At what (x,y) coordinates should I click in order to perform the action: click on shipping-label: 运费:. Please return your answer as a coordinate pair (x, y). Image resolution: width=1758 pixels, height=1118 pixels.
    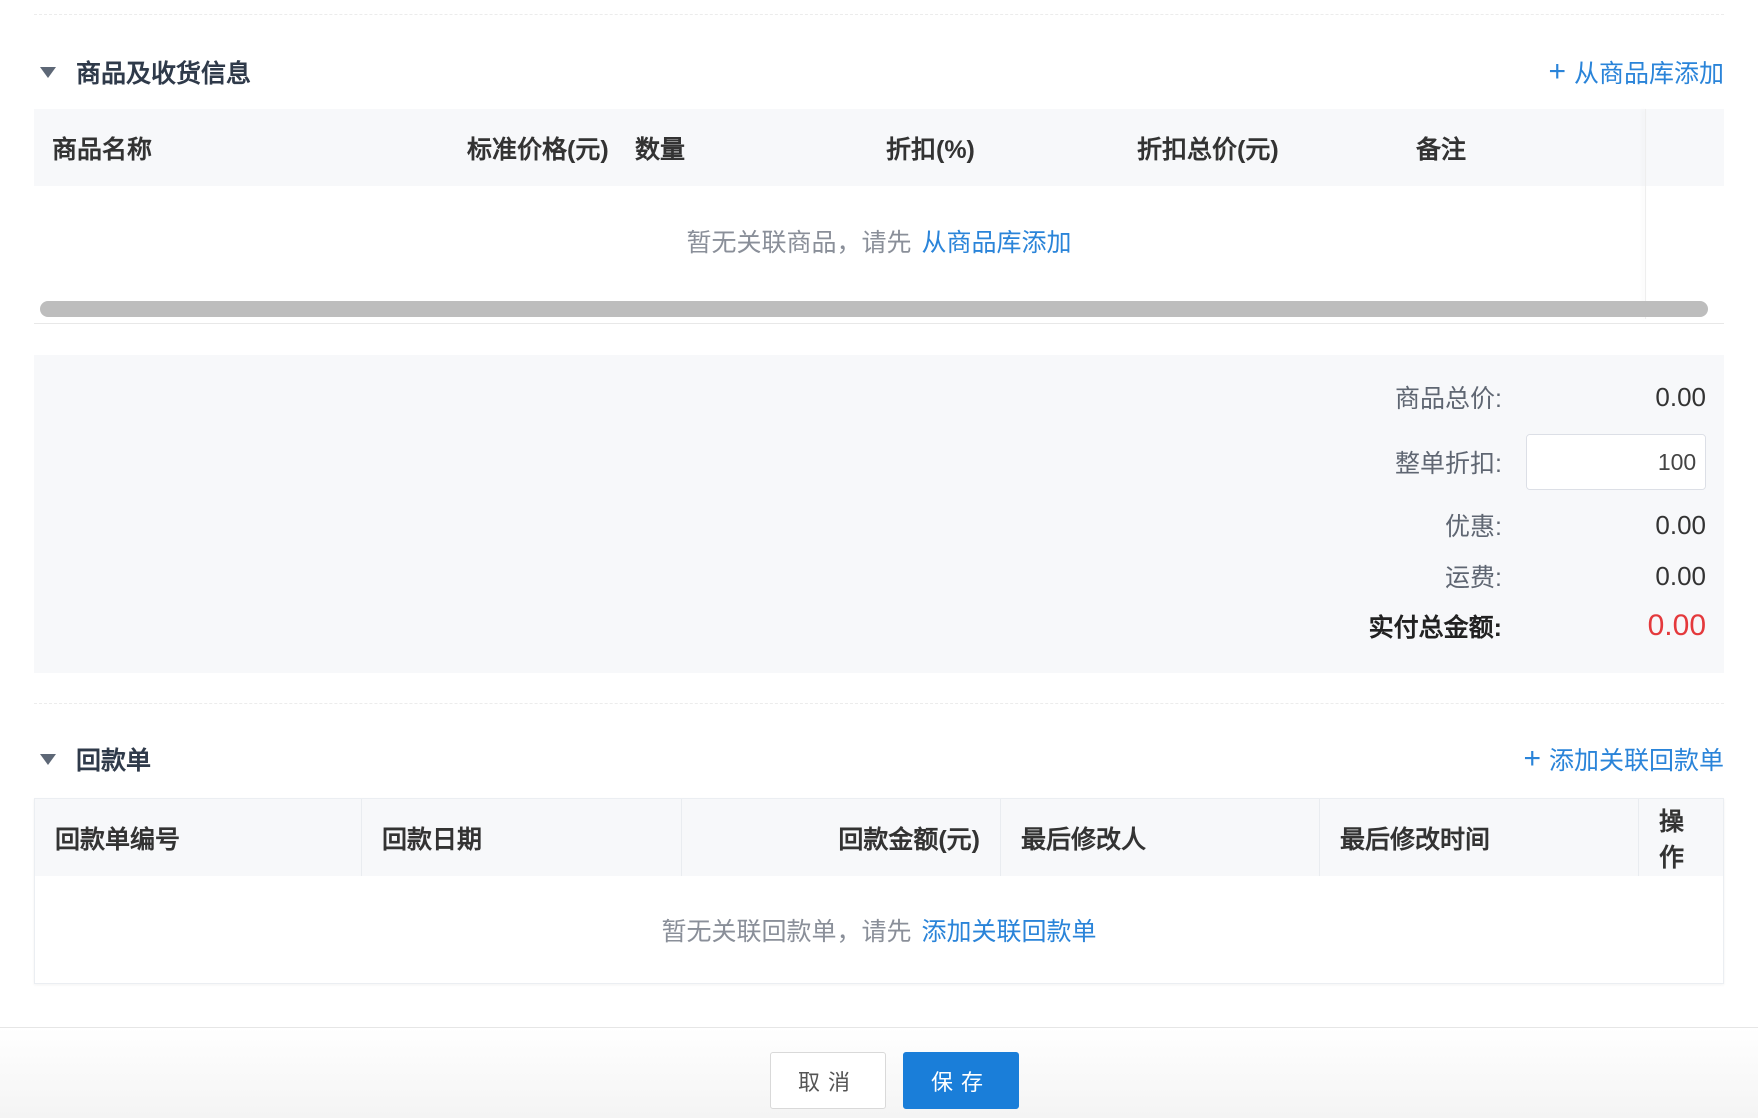
    Looking at the image, I should click on (1473, 578).